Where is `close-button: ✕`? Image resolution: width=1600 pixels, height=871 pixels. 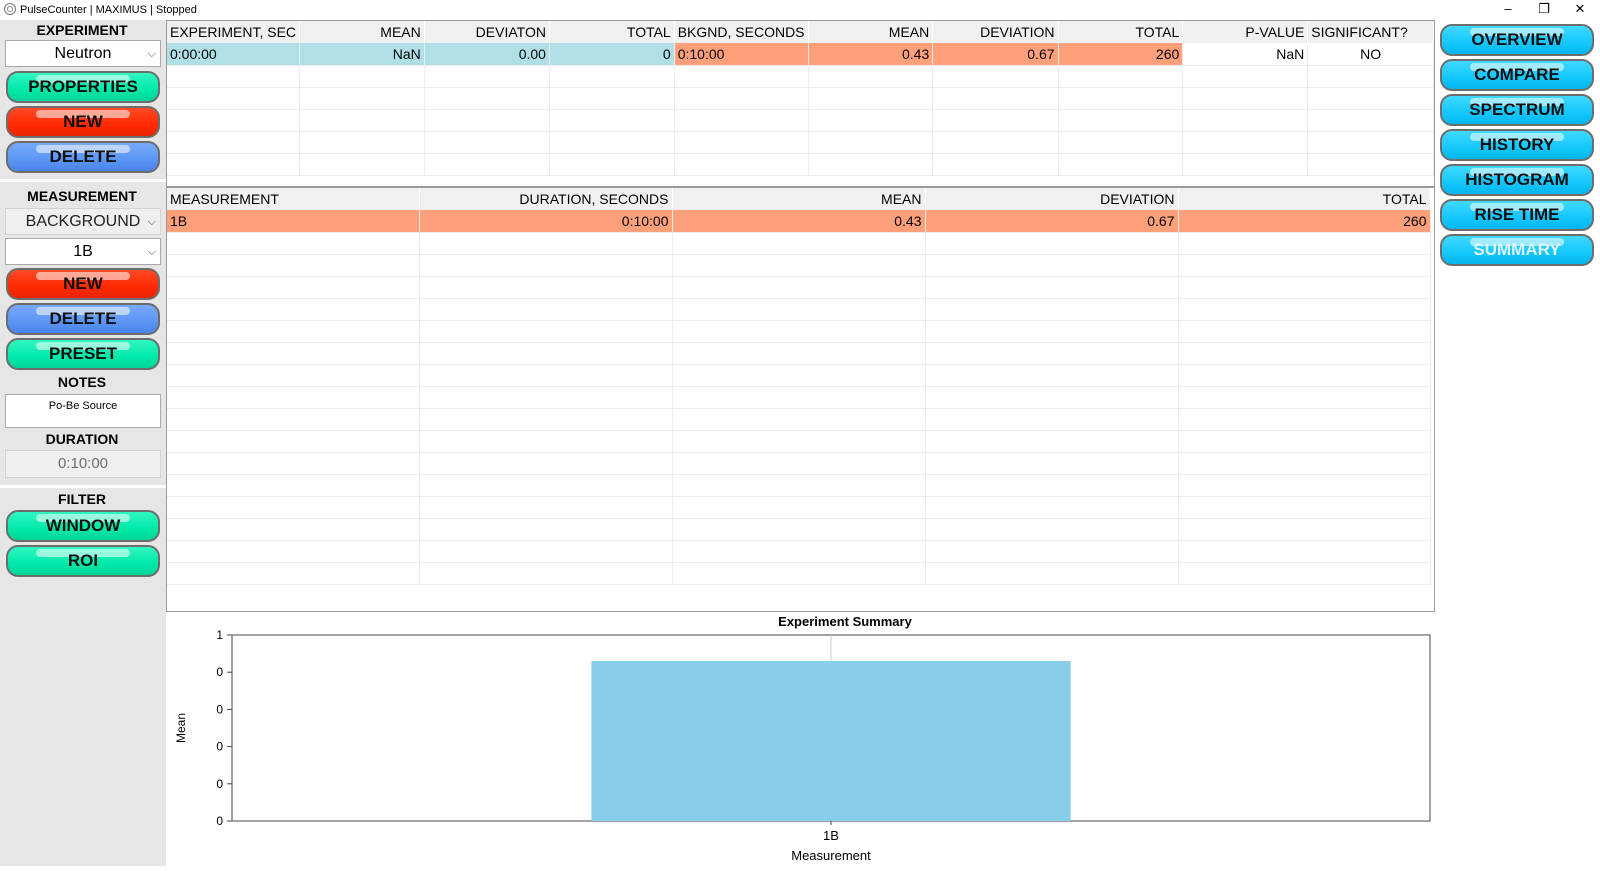 close-button: ✕ is located at coordinates (1580, 10).